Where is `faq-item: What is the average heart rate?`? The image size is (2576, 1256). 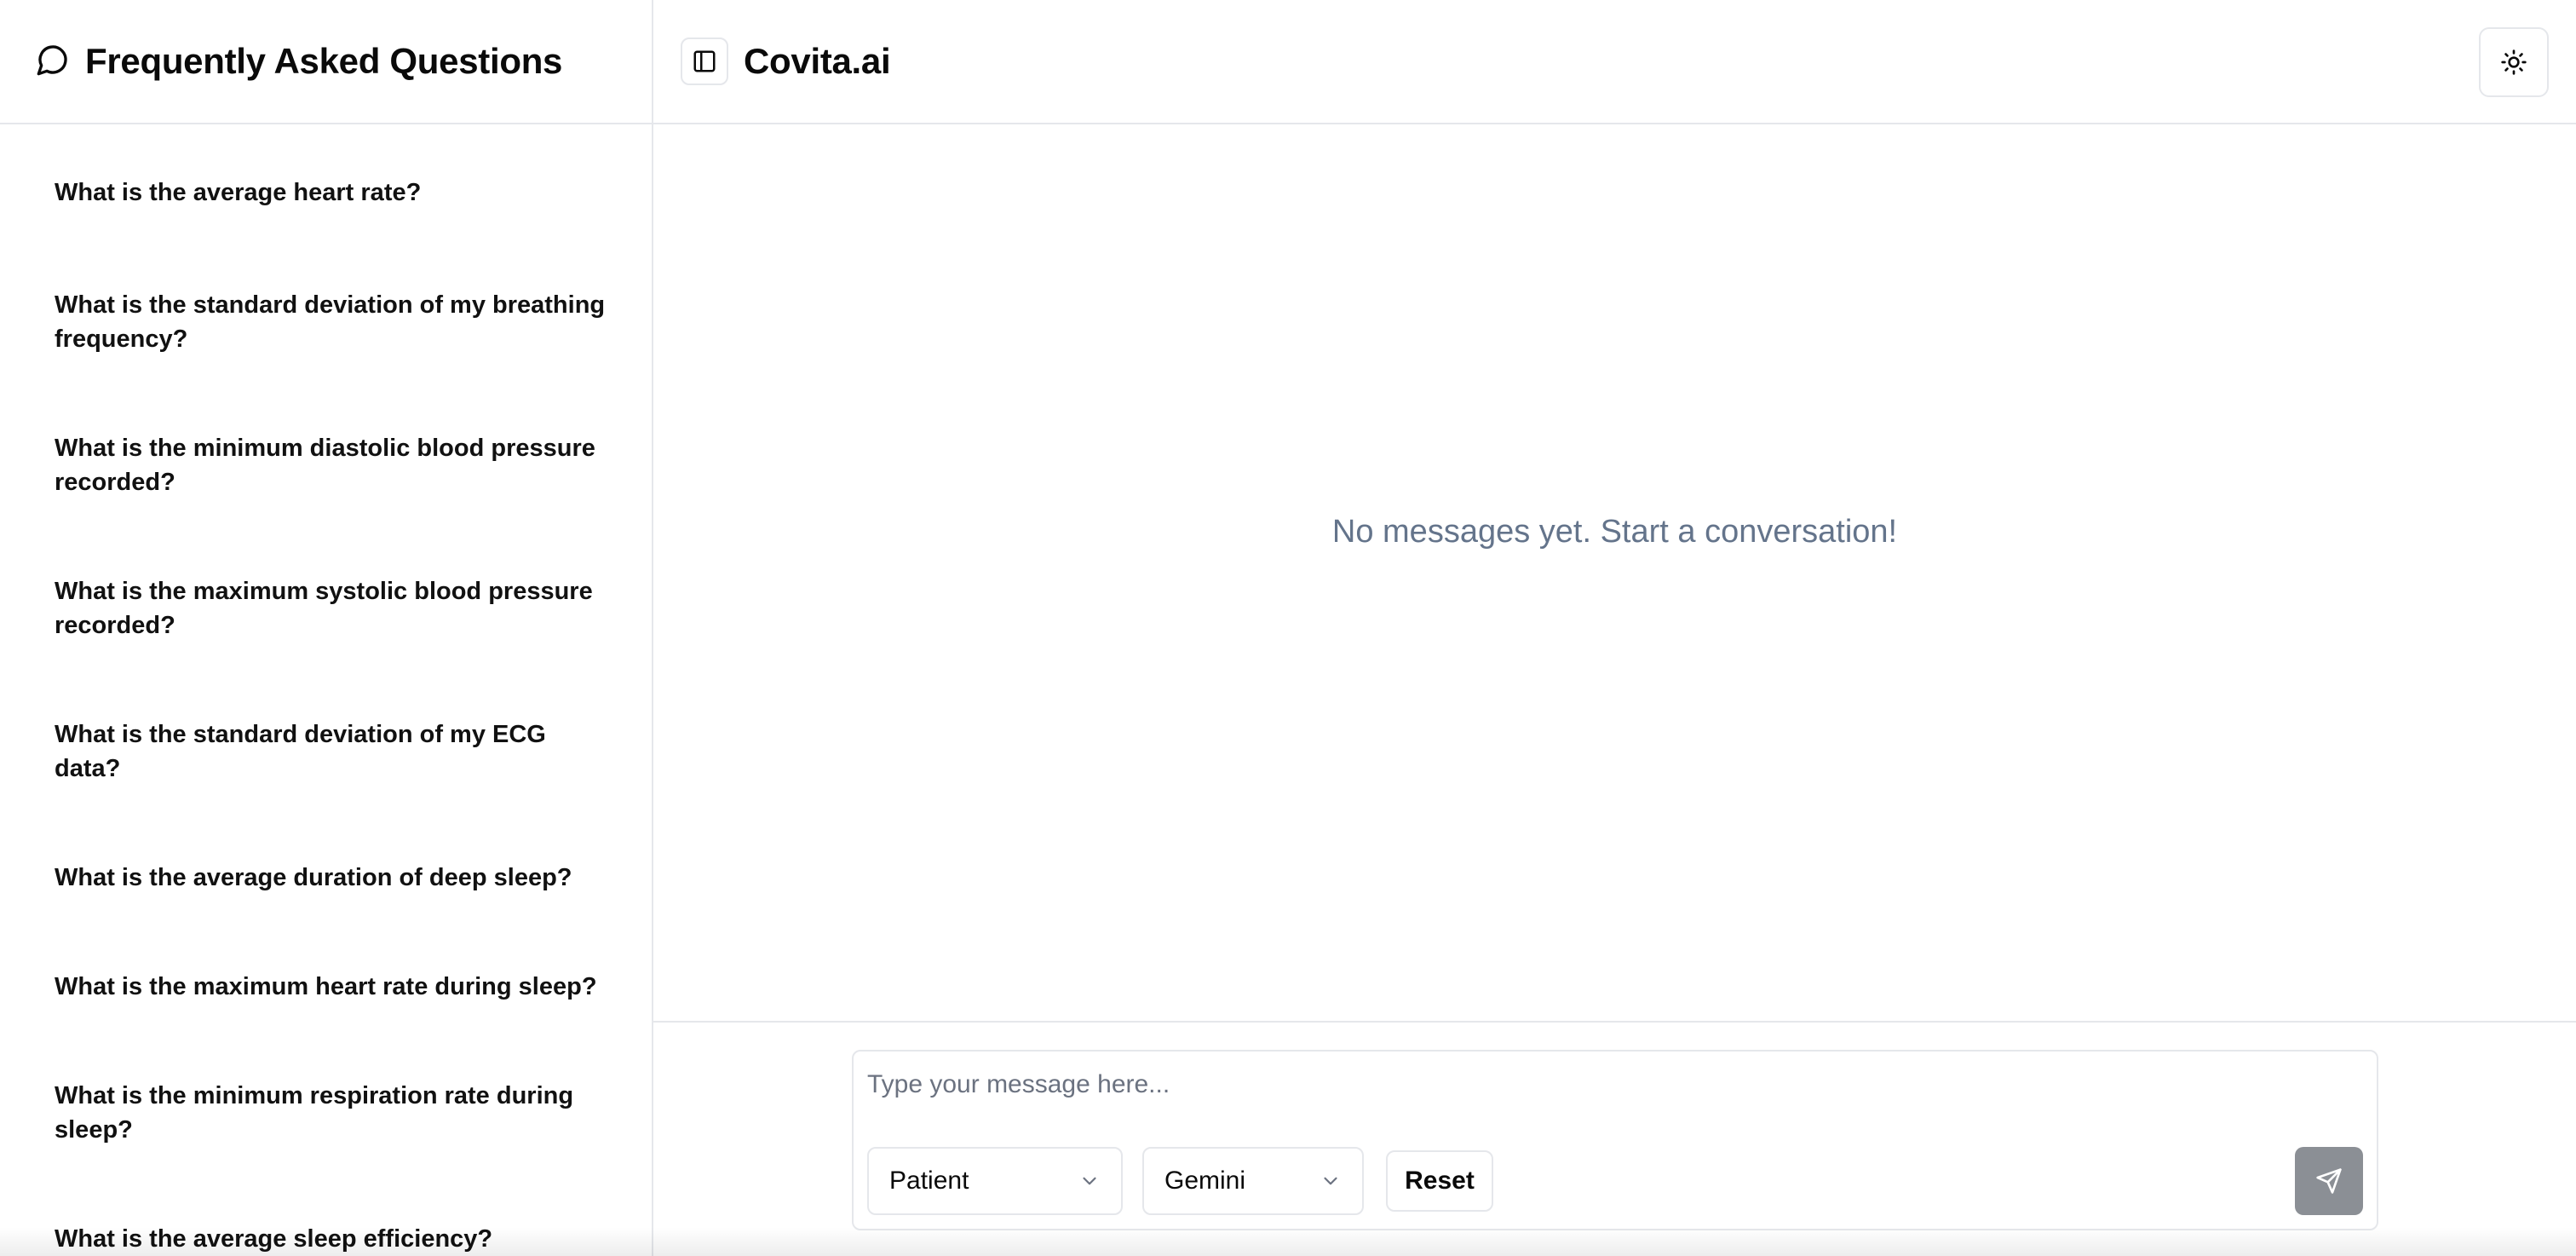
faq-item: What is the average heart rate? is located at coordinates (332, 193).